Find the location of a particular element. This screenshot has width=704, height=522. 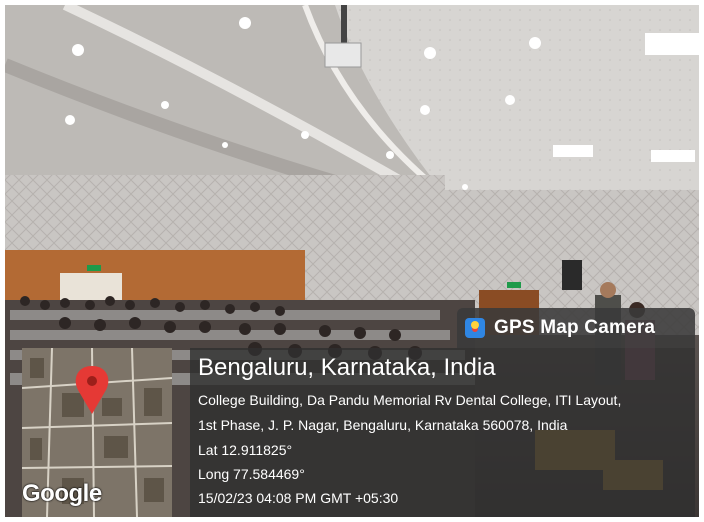

timestamp: 15/02/23 04:08 PM GMT +05:30 is located at coordinates (298, 498).